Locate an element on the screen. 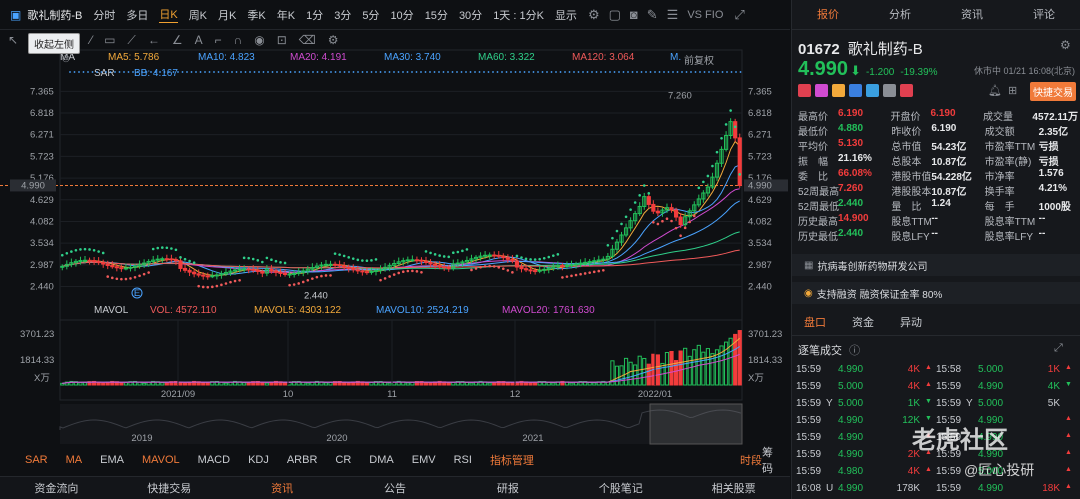 This screenshot has height=499, width=1080. quote-value: 54.23亿 is located at coordinates (949, 147).